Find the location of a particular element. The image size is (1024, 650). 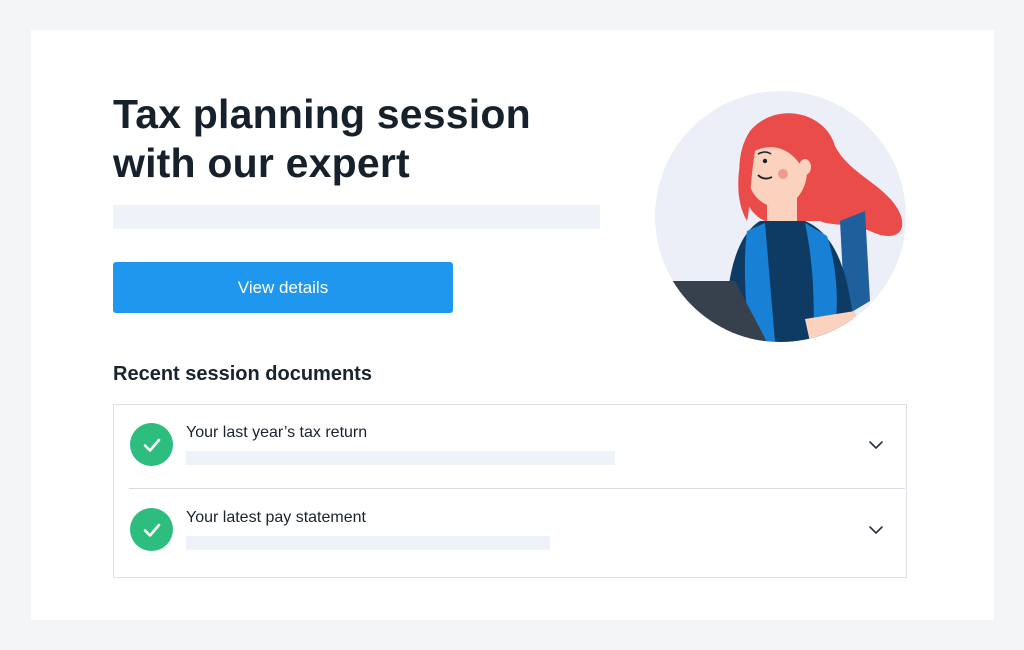

document-item-tax-return: Your last year’s tax return is located at coordinates (510, 447).